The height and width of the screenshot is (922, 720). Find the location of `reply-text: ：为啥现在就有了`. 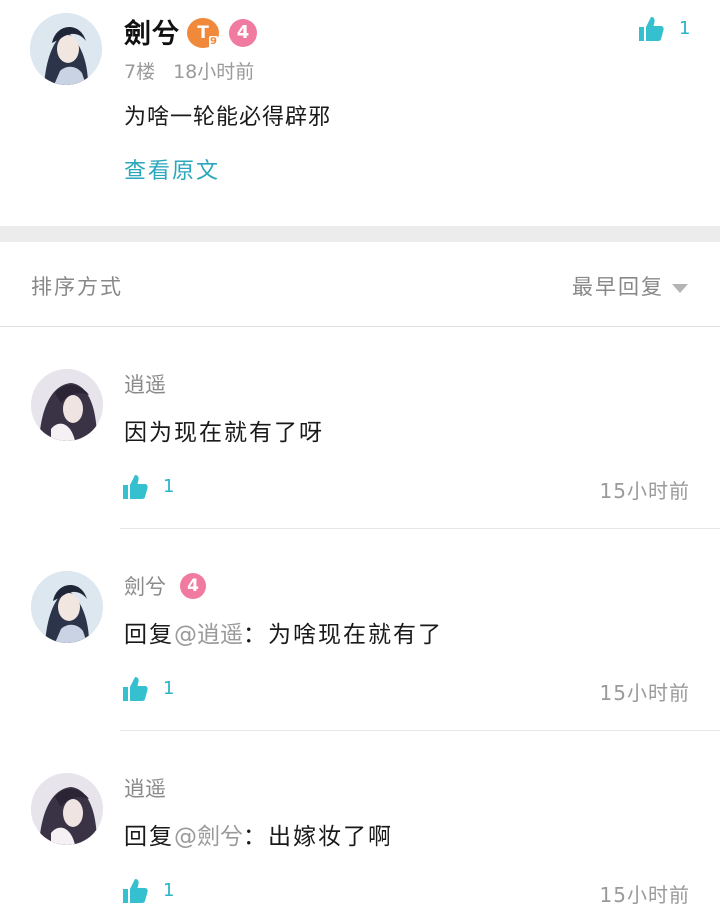

reply-text: ：为啥现在就有了 is located at coordinates (343, 635).